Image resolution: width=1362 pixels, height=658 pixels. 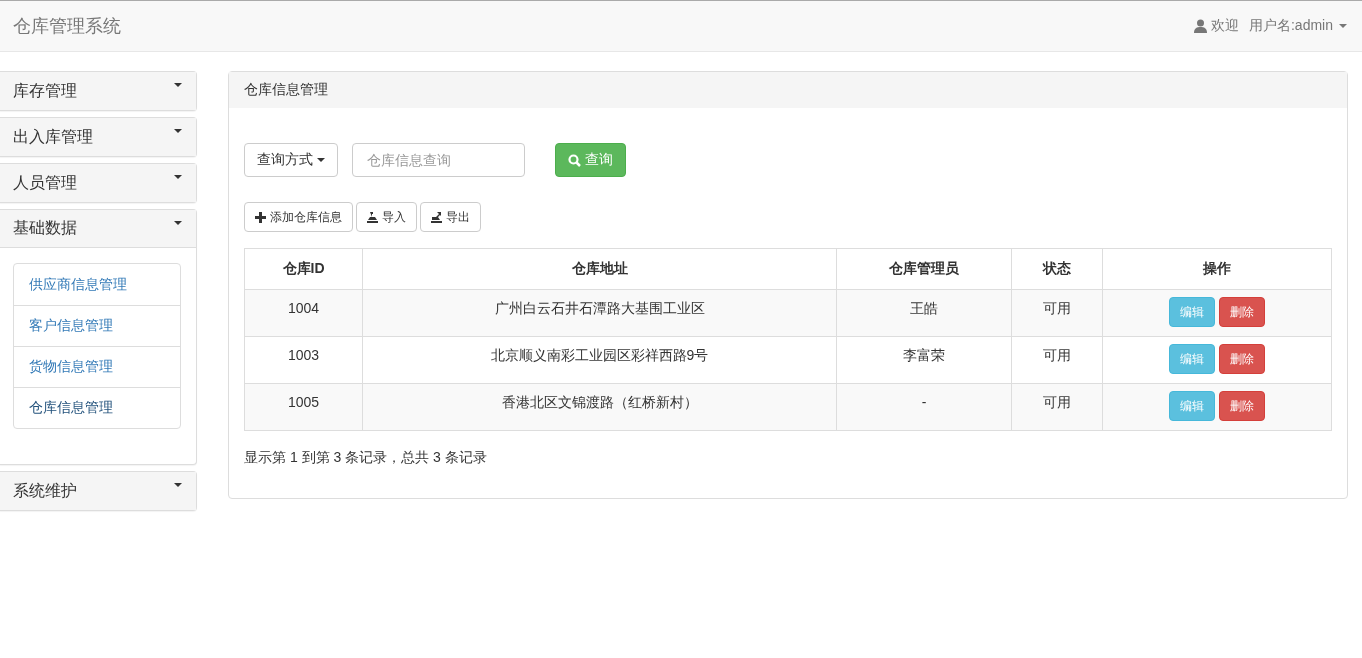 I want to click on search-button: 查询, so click(x=590, y=160).